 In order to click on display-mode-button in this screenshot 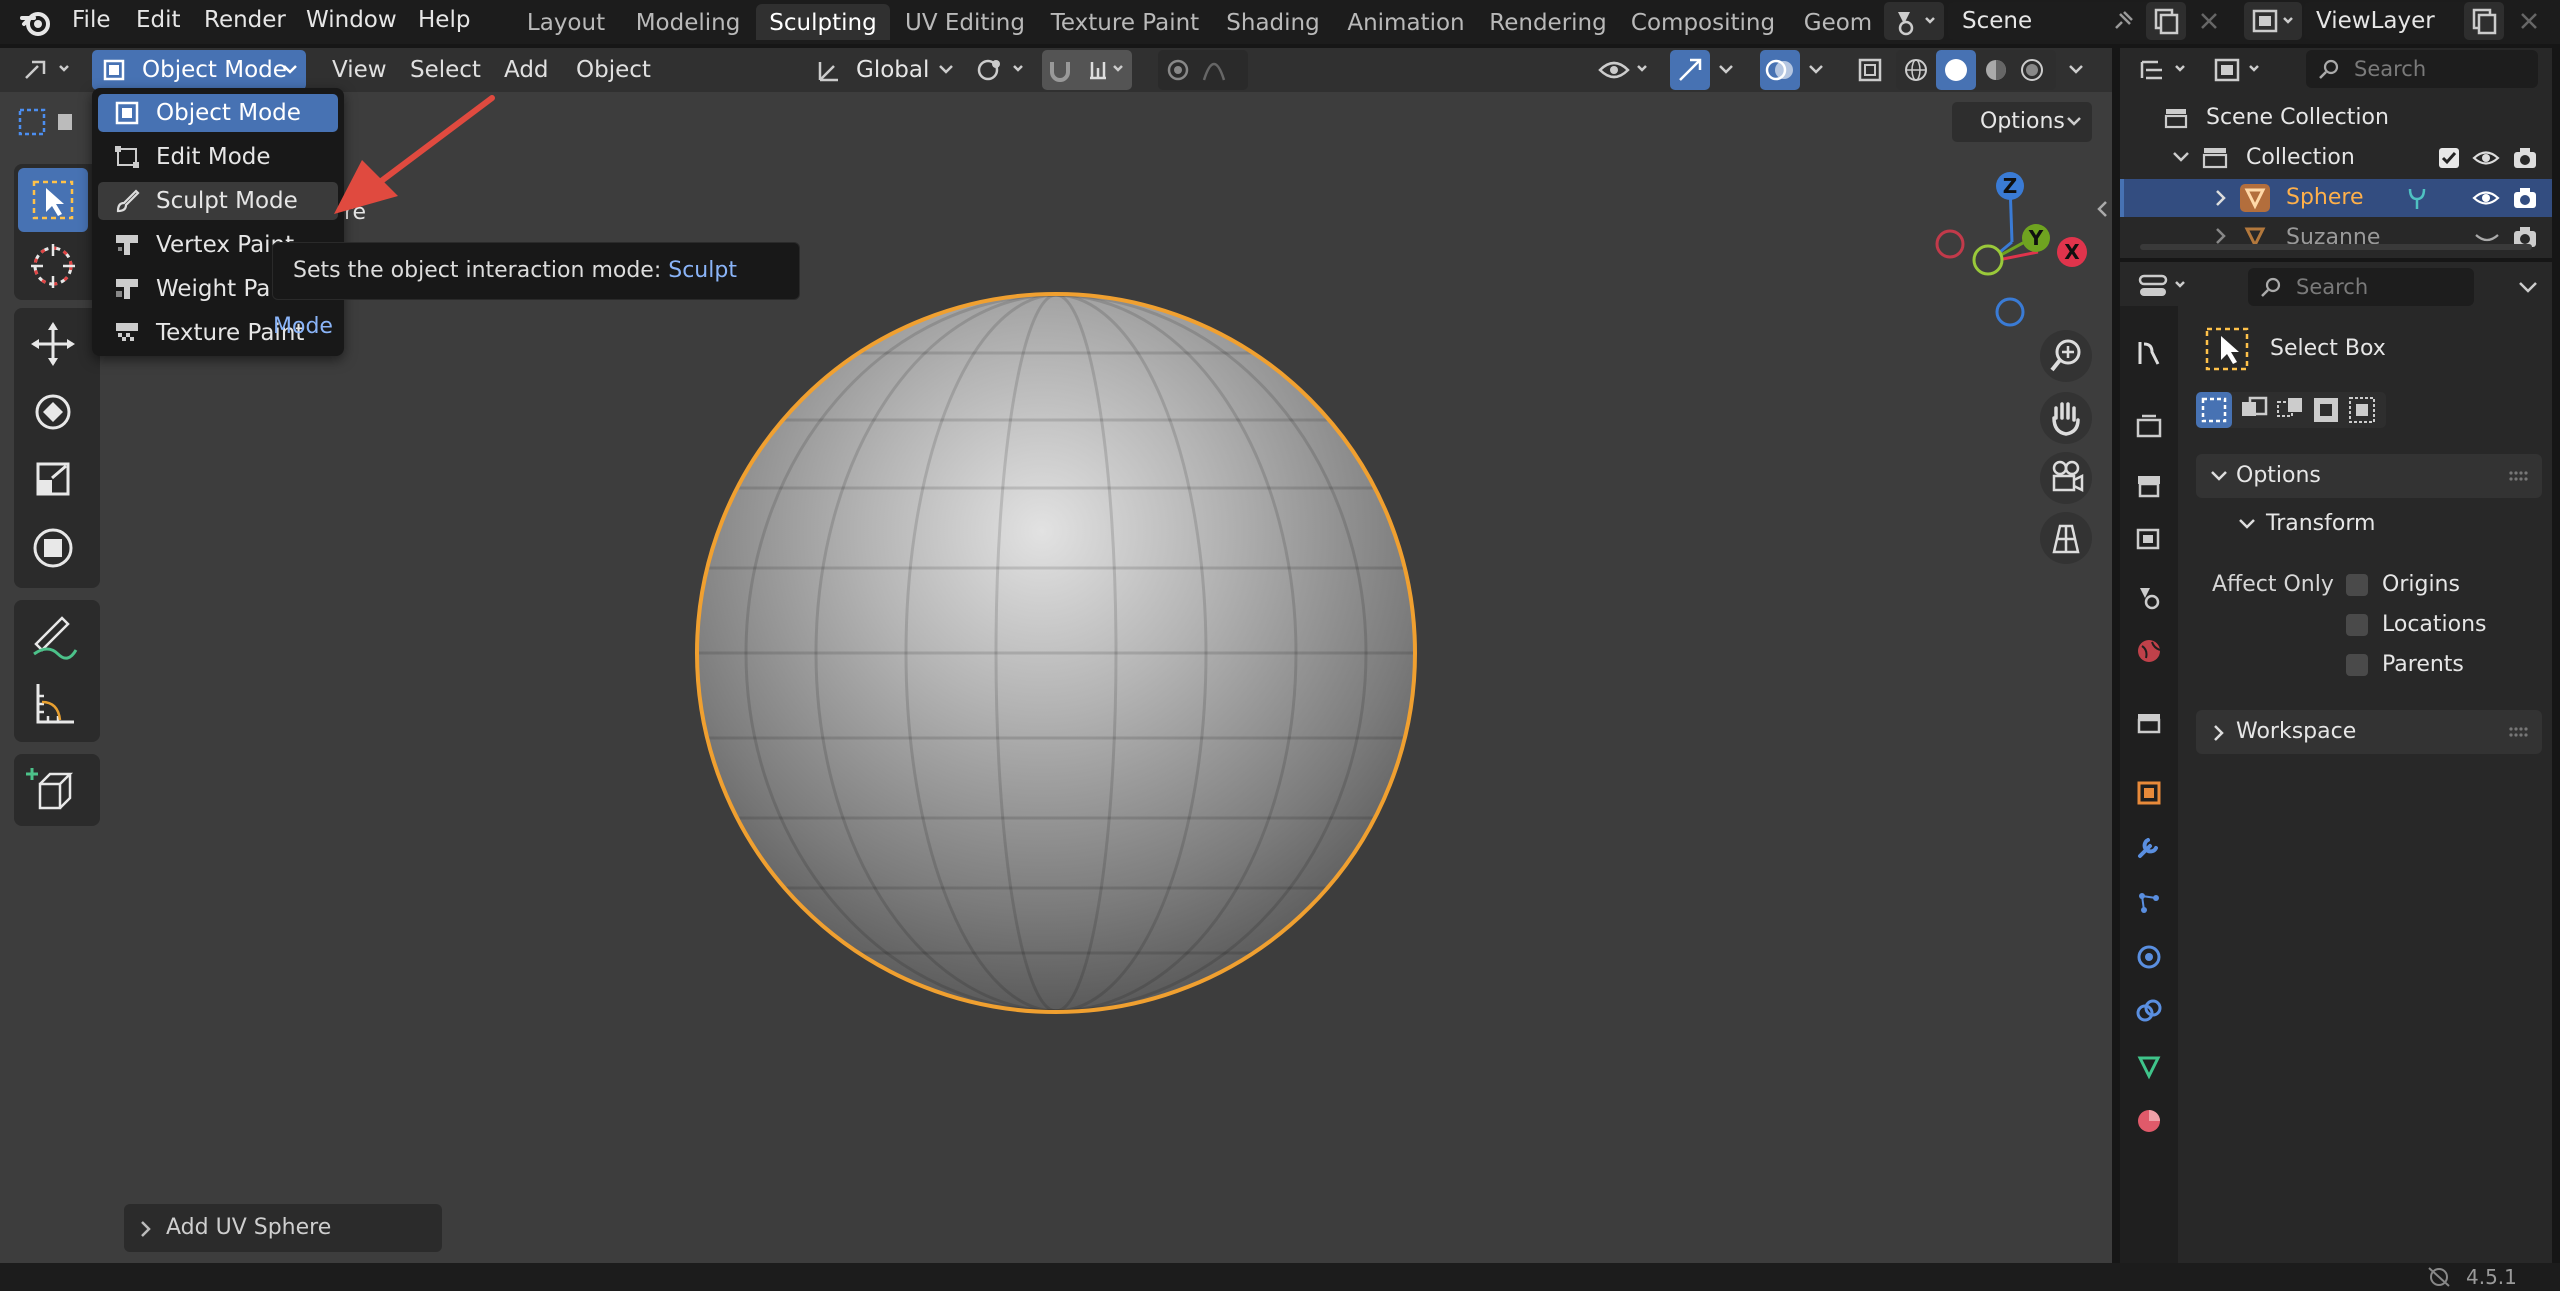, I will do `click(2240, 70)`.